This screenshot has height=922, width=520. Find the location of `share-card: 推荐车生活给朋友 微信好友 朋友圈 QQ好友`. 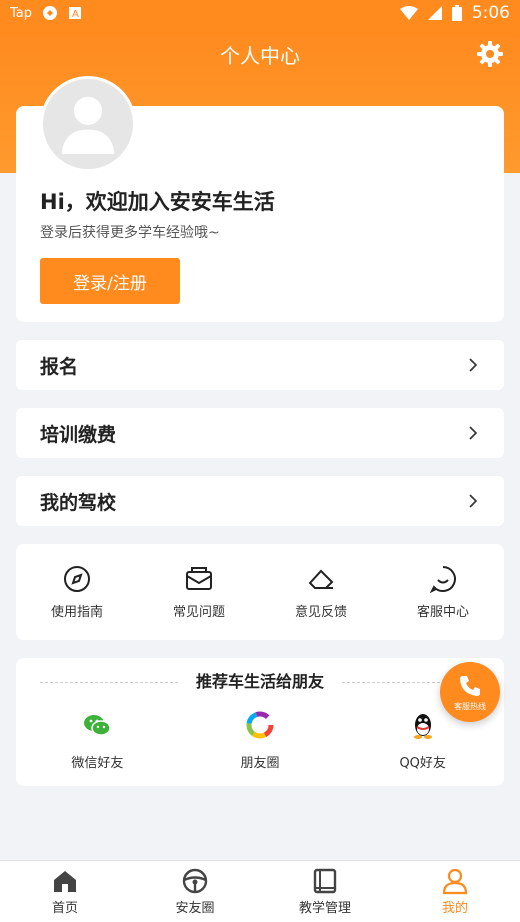

share-card: 推荐车生活给朋友 微信好友 朋友圈 QQ好友 is located at coordinates (260, 722).